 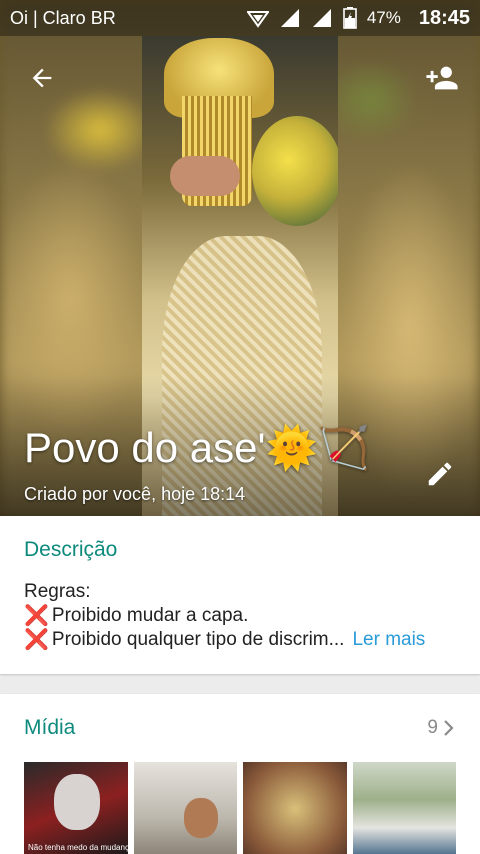 I want to click on arrow-left-icon, so click(x=42, y=78).